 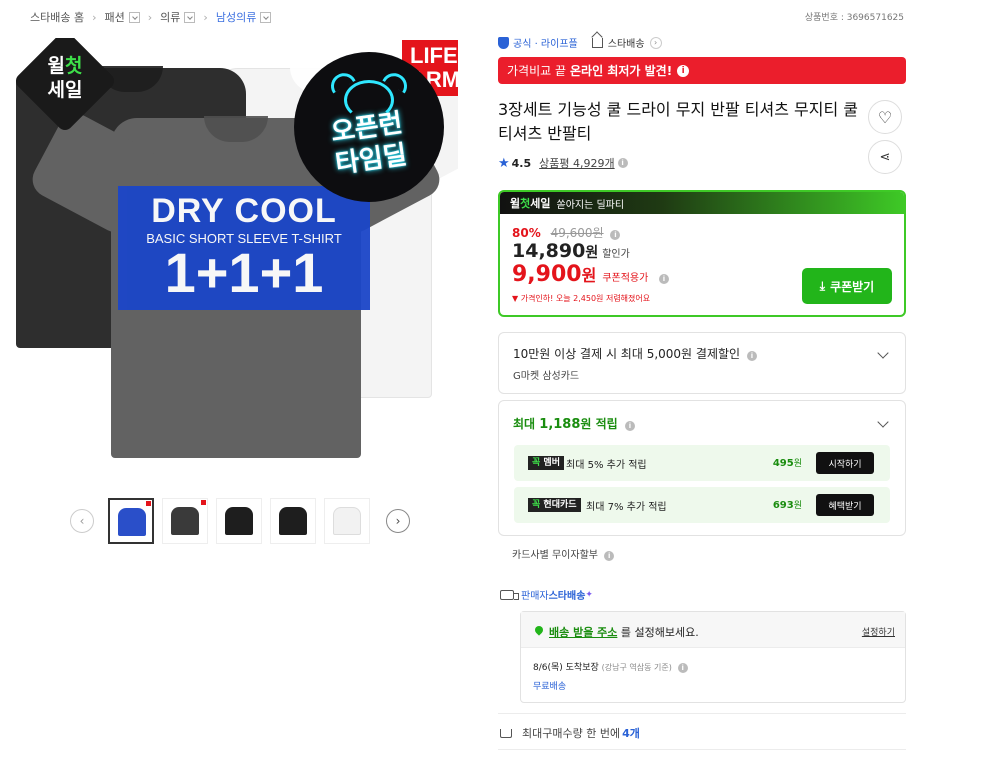 What do you see at coordinates (576, 163) in the screenshot?
I see `review-count-link: 상품평 4,929개` at bounding box center [576, 163].